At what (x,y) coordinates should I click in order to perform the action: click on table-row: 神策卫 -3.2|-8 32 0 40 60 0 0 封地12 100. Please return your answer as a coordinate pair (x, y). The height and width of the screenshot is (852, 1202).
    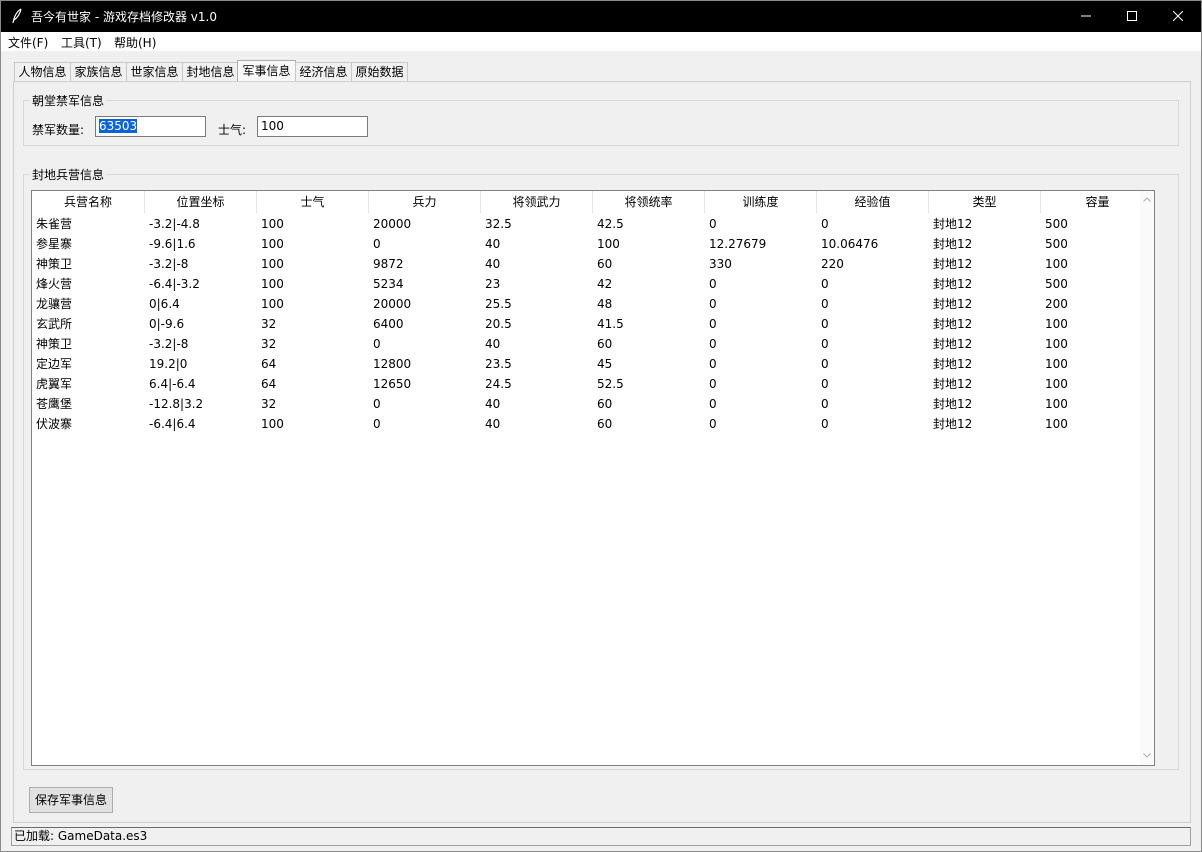
    Looking at the image, I should click on (586, 344).